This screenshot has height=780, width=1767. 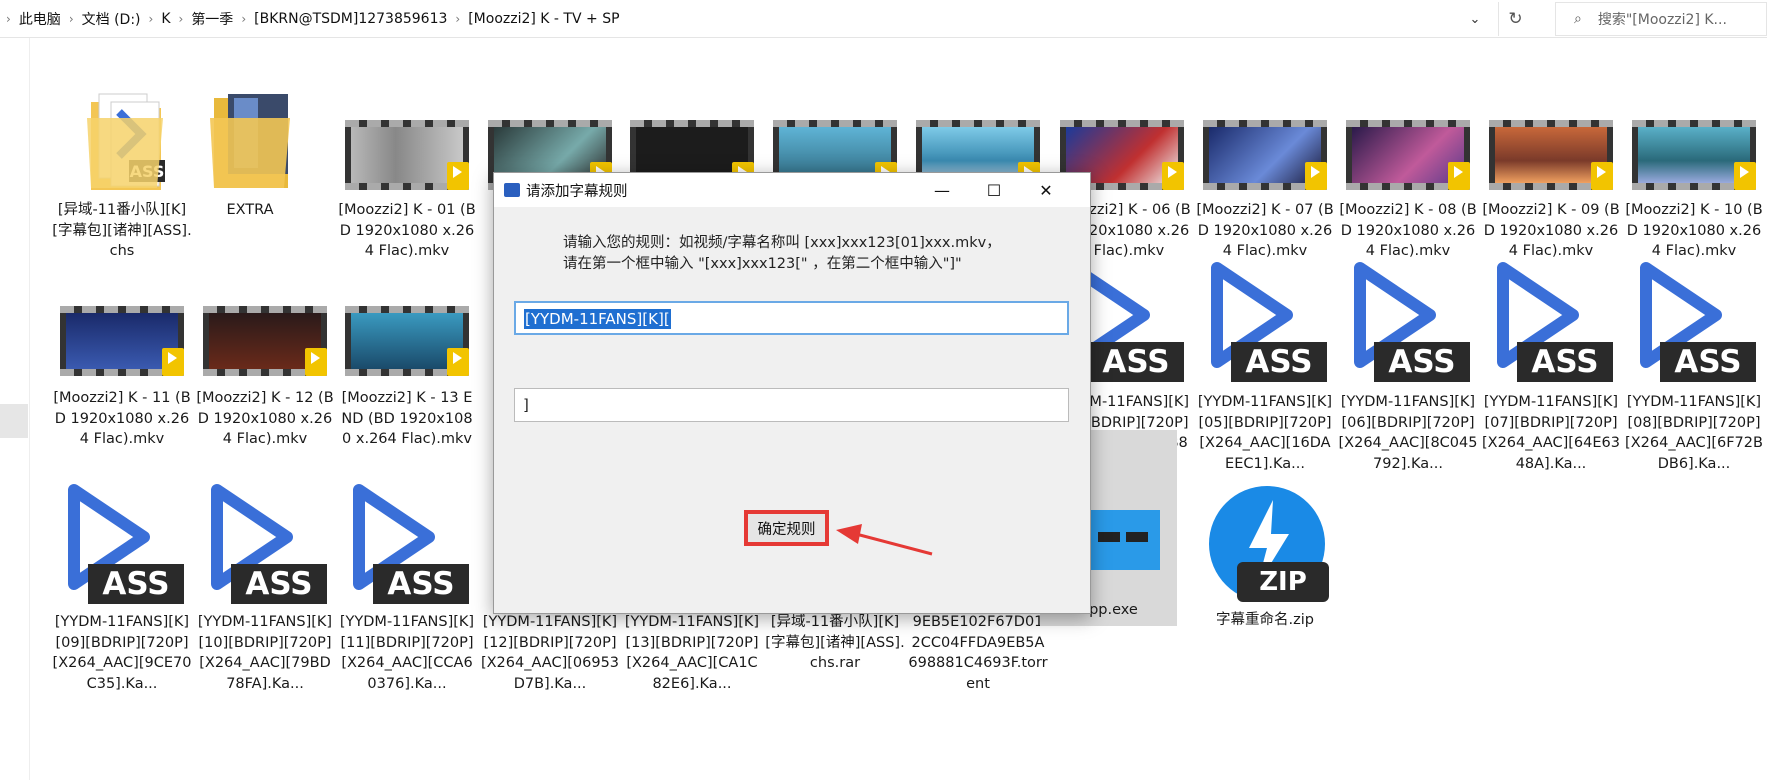 I want to click on maximize-button: ☐, so click(x=994, y=190).